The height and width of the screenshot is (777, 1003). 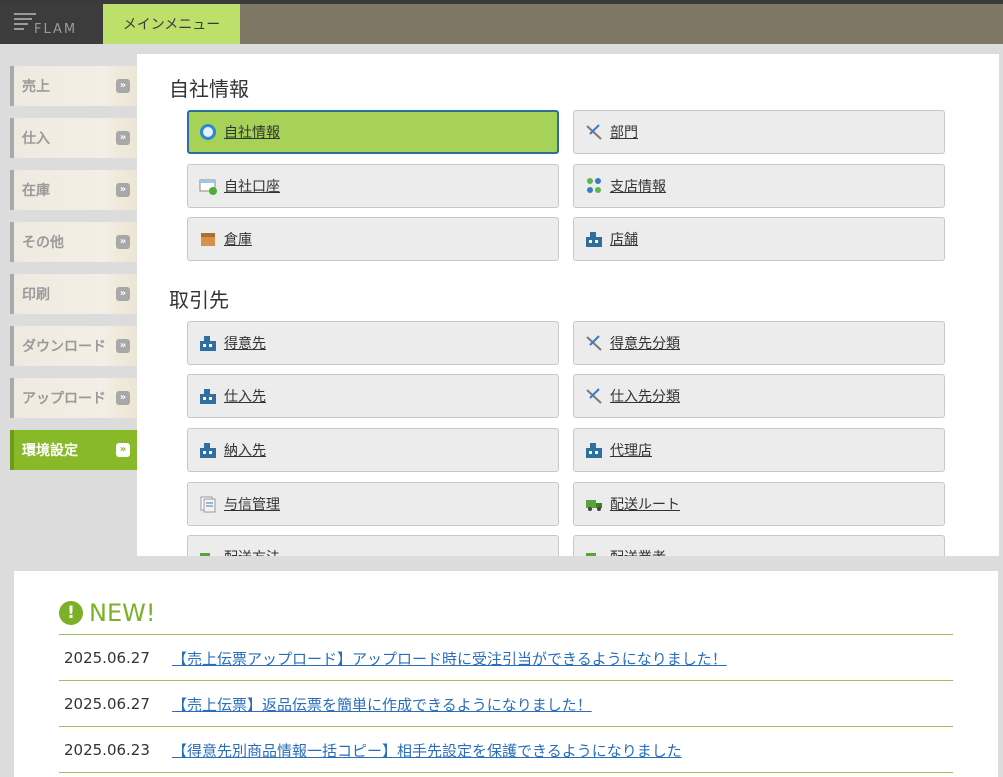 What do you see at coordinates (645, 505) in the screenshot?
I see `button-label: 配送ルート` at bounding box center [645, 505].